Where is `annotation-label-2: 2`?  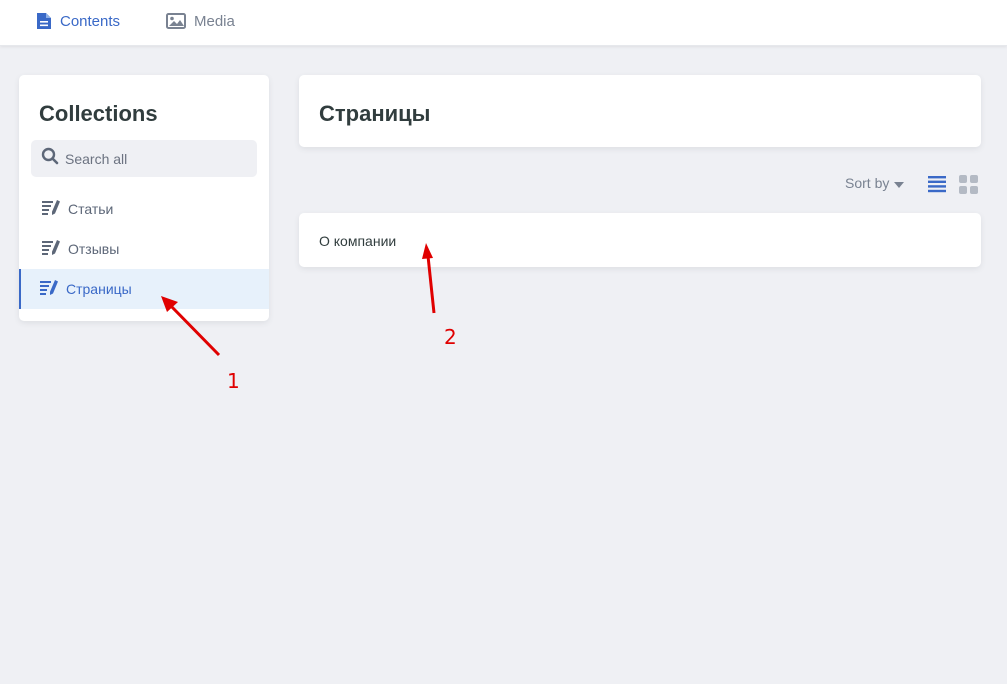
annotation-label-2: 2 is located at coordinates (450, 337).